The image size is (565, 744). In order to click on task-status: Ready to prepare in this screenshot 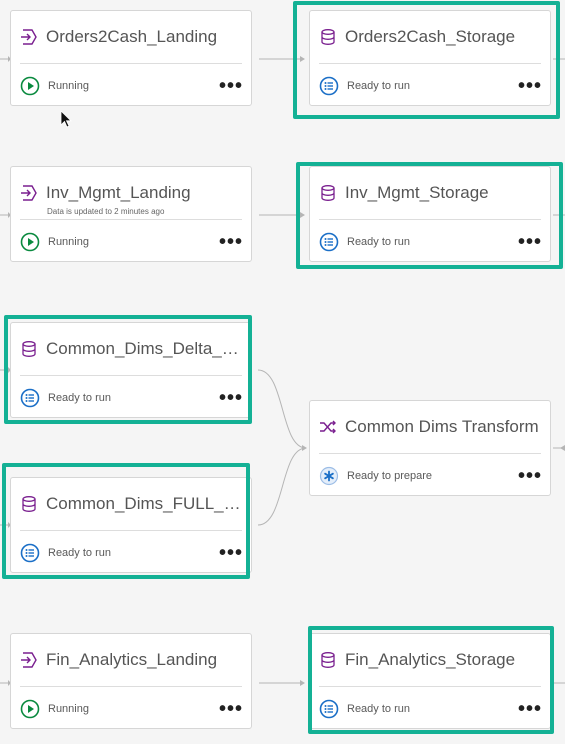, I will do `click(389, 476)`.